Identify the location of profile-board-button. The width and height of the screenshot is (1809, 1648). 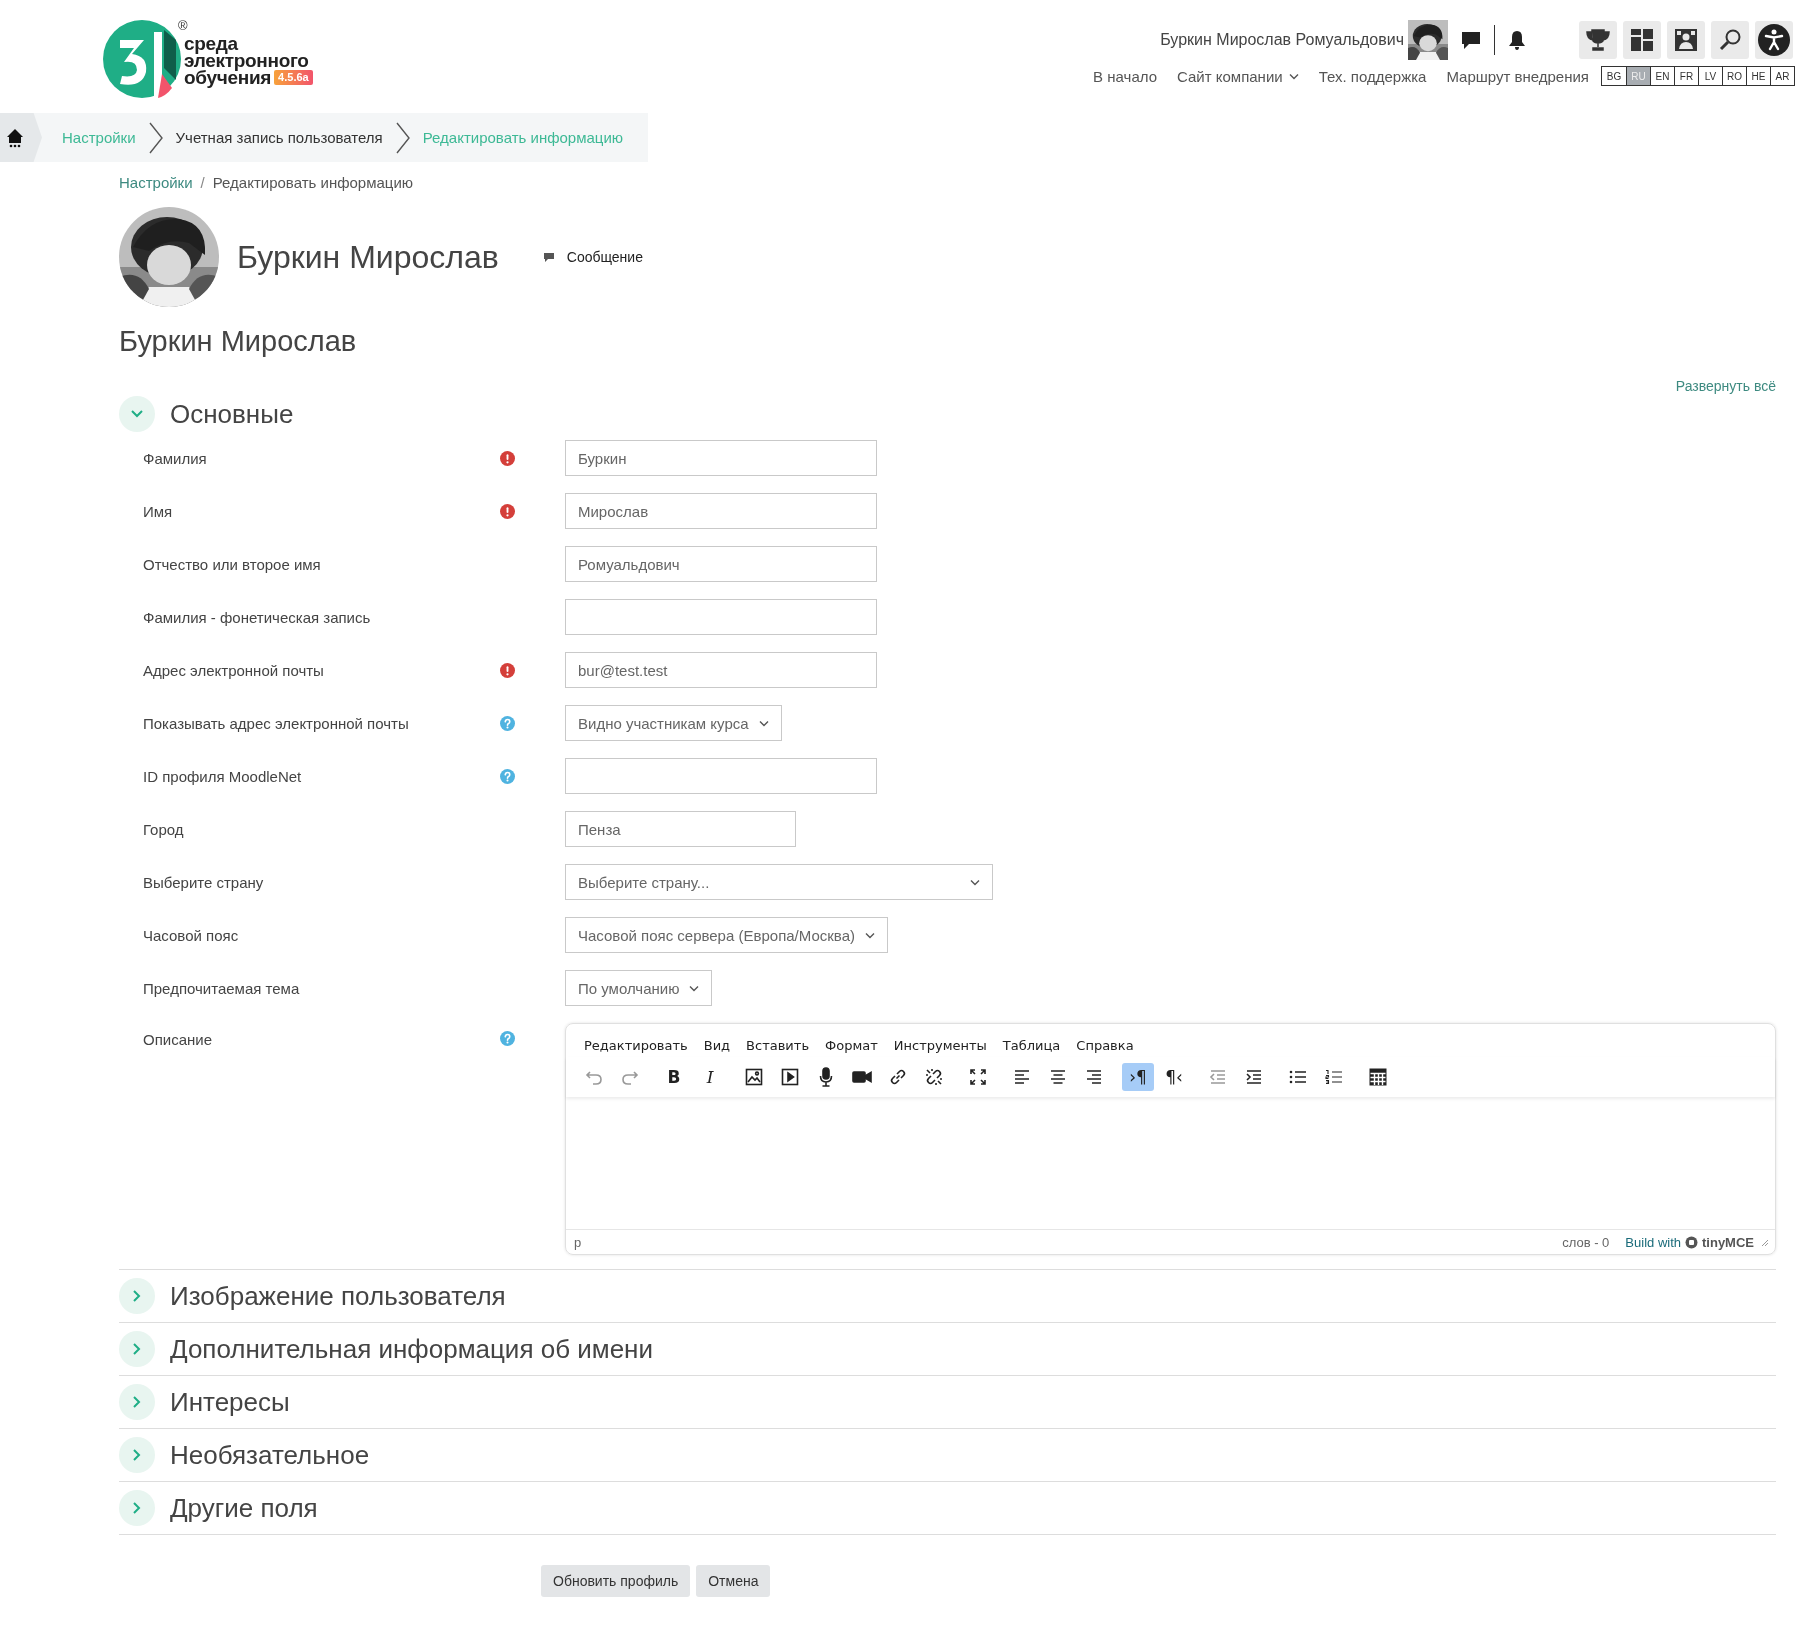
(1686, 40).